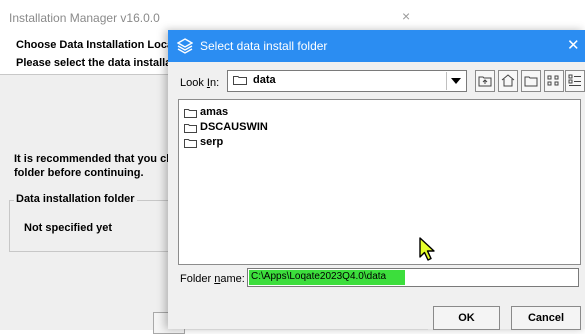 This screenshot has height=334, width=585. I want to click on folder-name-value: C:\Apps\Loqate2023Q4.0\data, so click(319, 276).